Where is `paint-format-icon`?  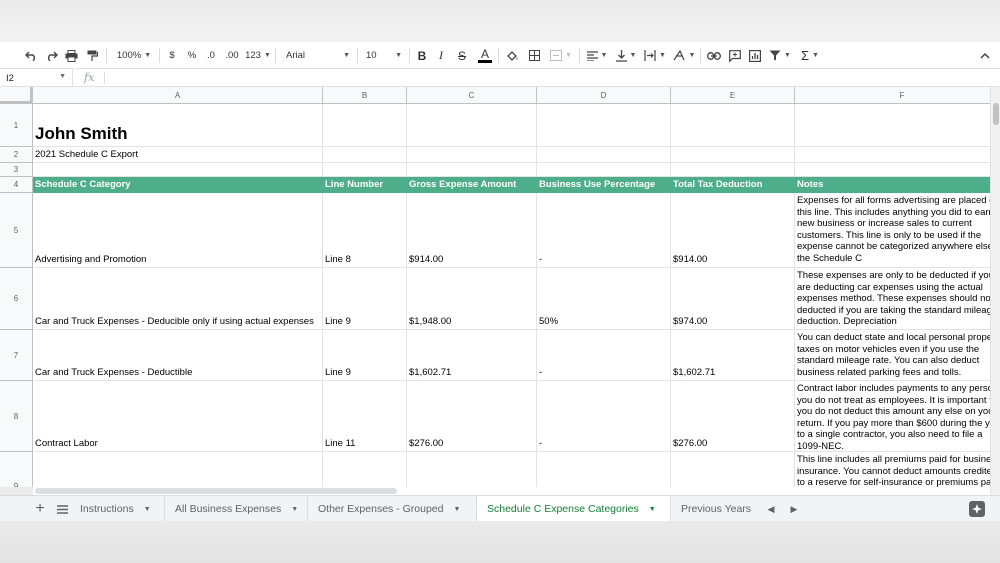 paint-format-icon is located at coordinates (92, 55).